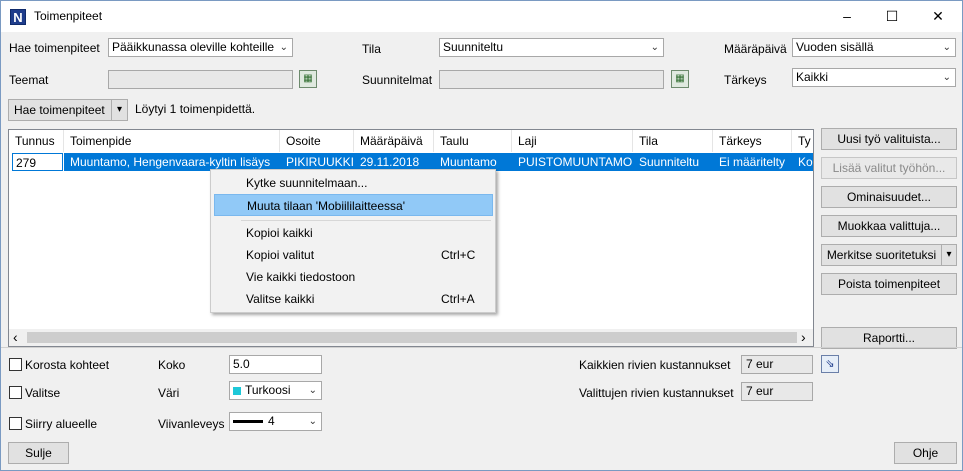 The width and height of the screenshot is (963, 471). What do you see at coordinates (37, 162) in the screenshot?
I see `table-cell-tunnus: 279` at bounding box center [37, 162].